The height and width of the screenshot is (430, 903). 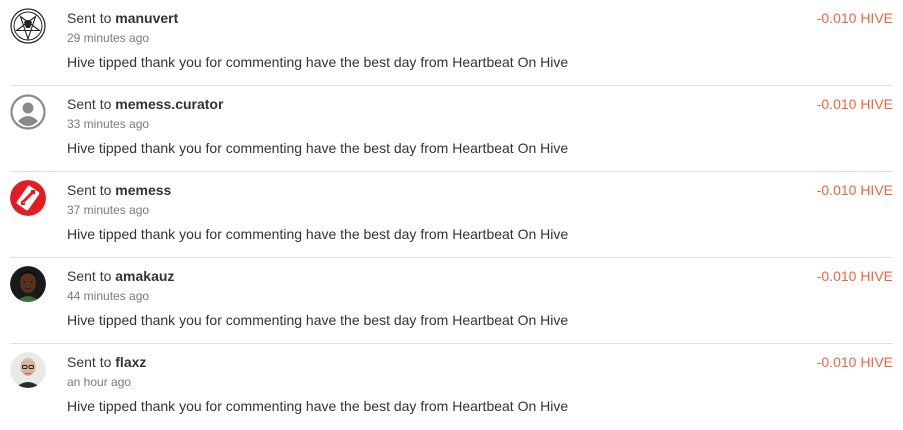 I want to click on avatar-manuvert, so click(x=28, y=26).